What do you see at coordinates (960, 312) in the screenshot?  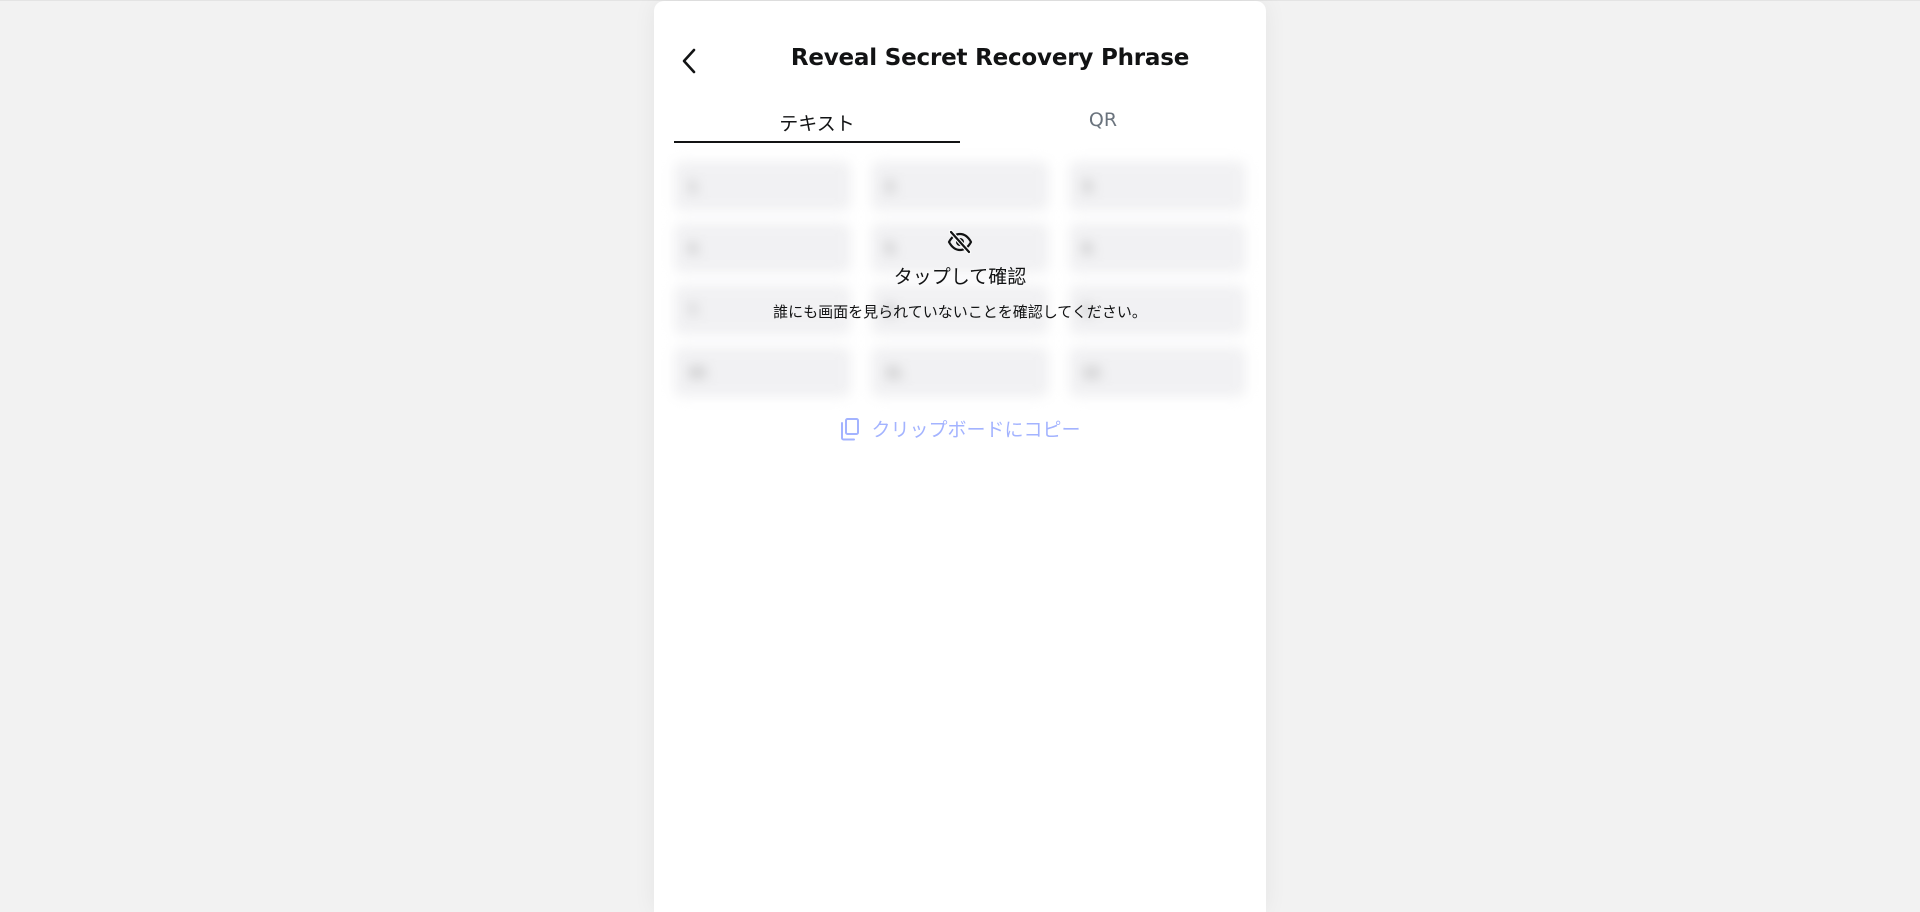 I see `reveal-subtitle: 誰にも画面を見られていないことを確認してください。` at bounding box center [960, 312].